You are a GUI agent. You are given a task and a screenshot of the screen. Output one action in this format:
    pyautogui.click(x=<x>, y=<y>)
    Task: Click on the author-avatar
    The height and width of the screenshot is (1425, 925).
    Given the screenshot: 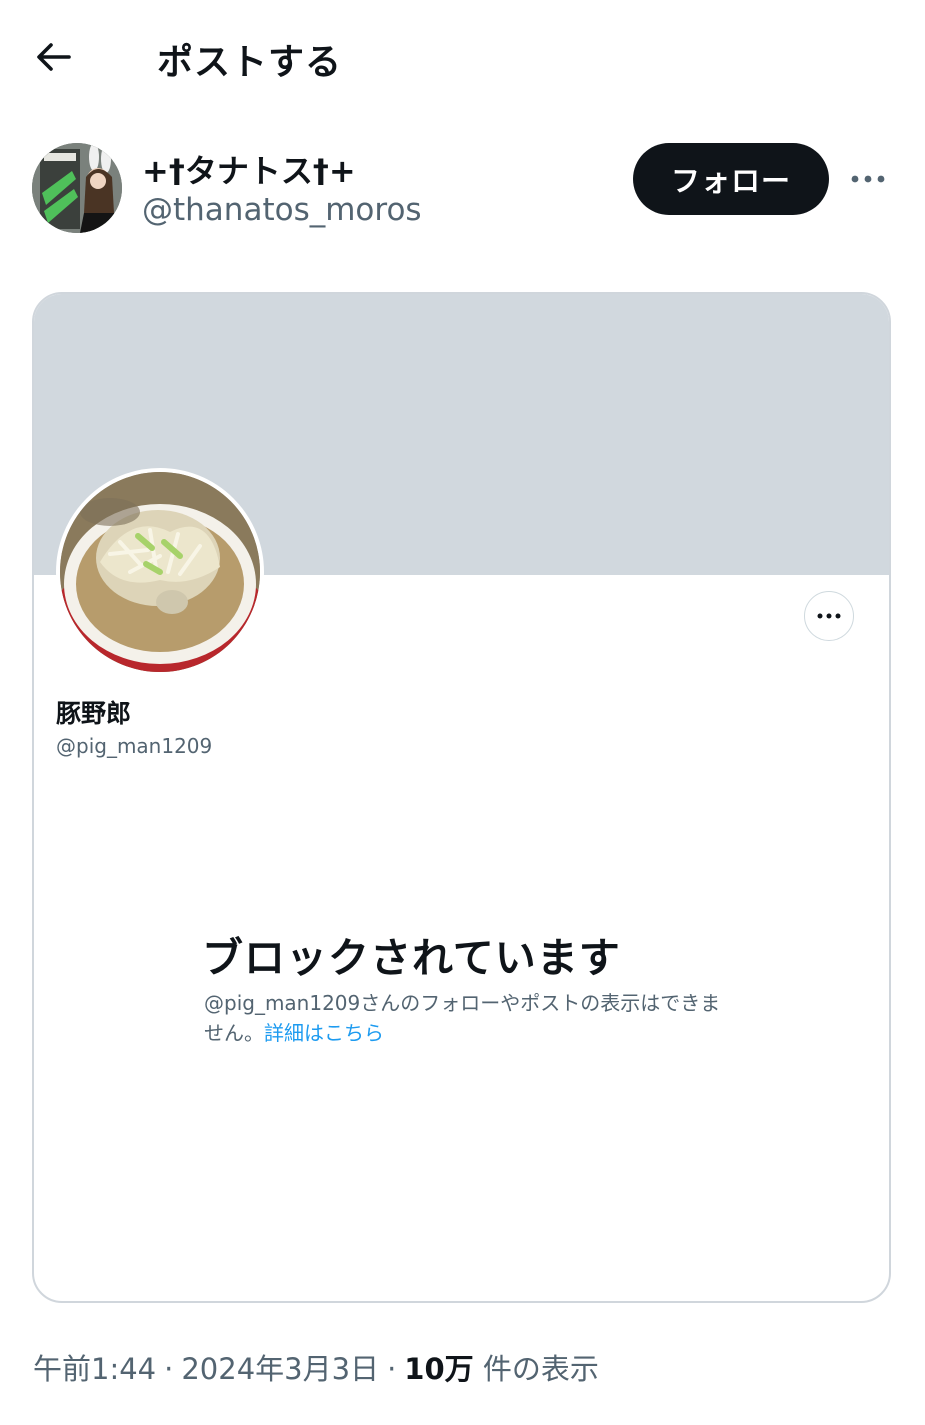 What is the action you would take?
    pyautogui.click(x=77, y=188)
    